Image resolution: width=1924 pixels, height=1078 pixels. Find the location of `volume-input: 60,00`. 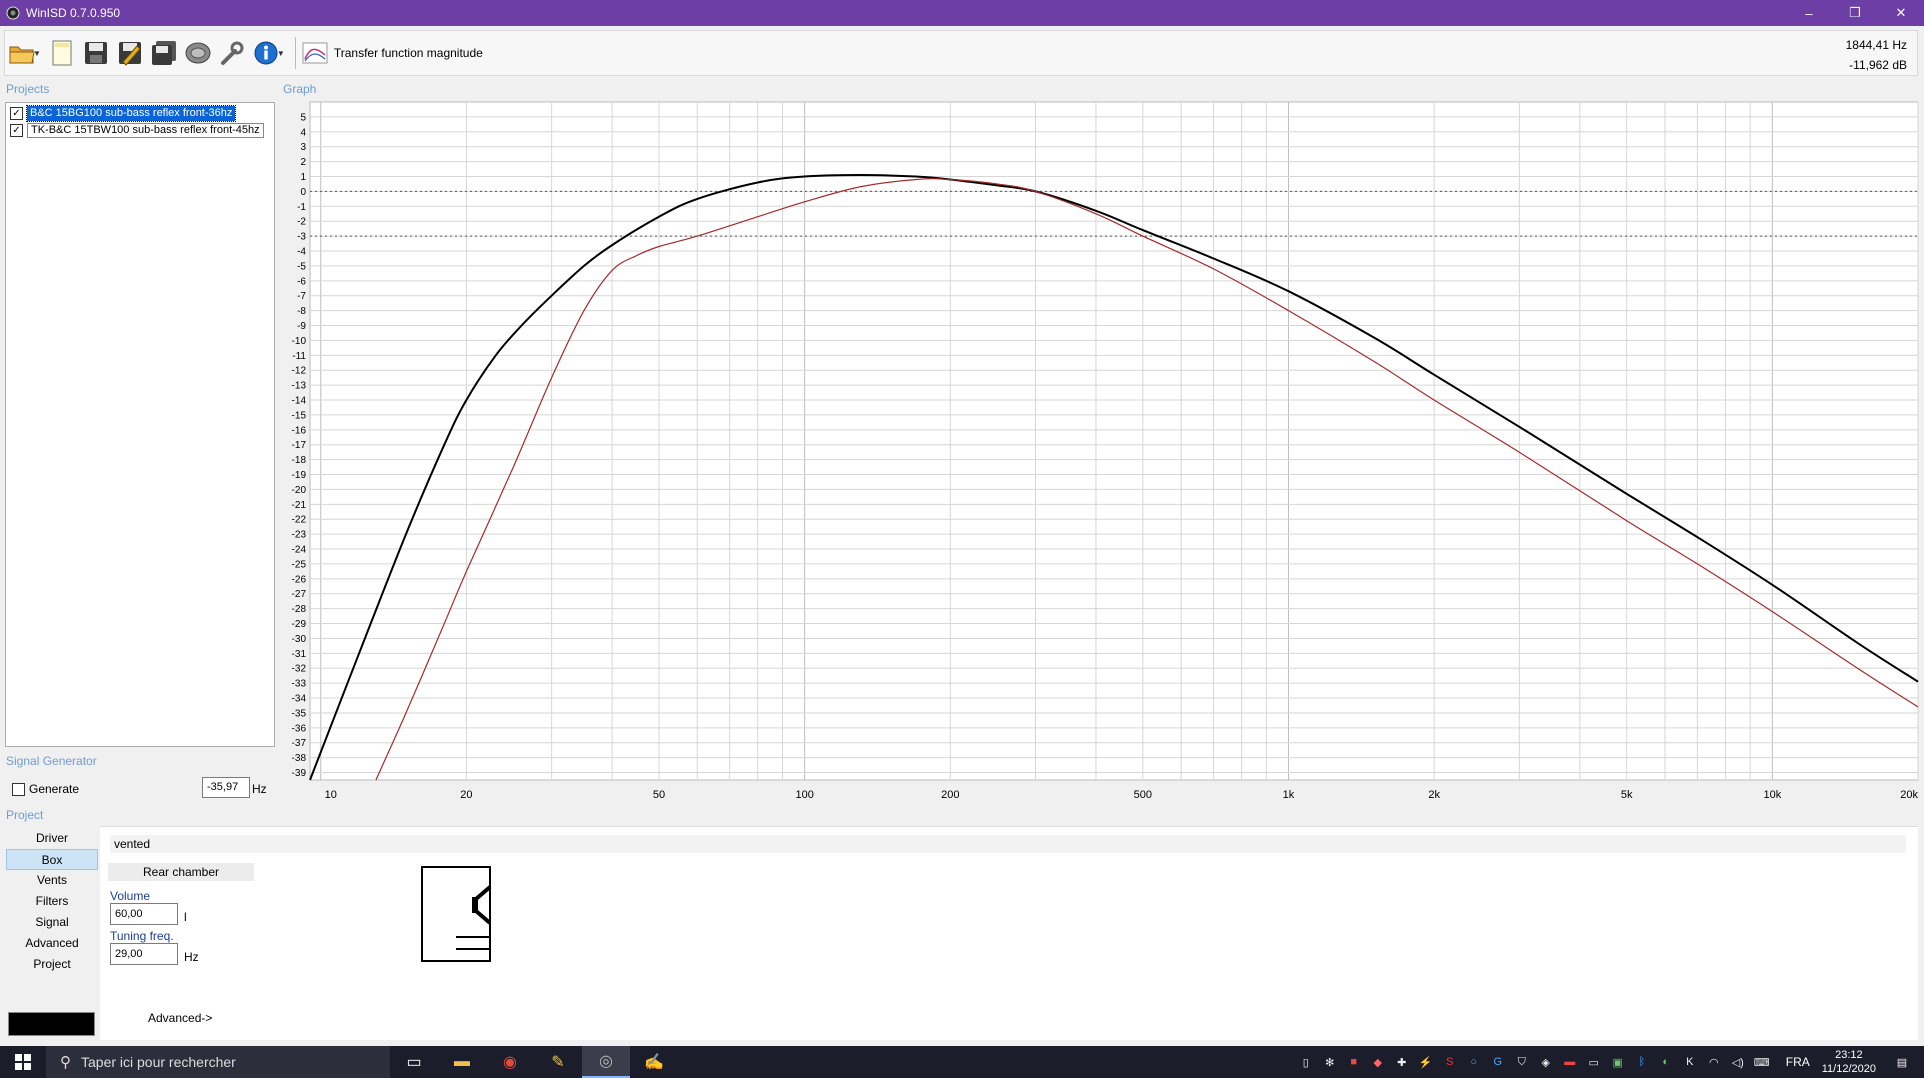

volume-input: 60,00 is located at coordinates (144, 914).